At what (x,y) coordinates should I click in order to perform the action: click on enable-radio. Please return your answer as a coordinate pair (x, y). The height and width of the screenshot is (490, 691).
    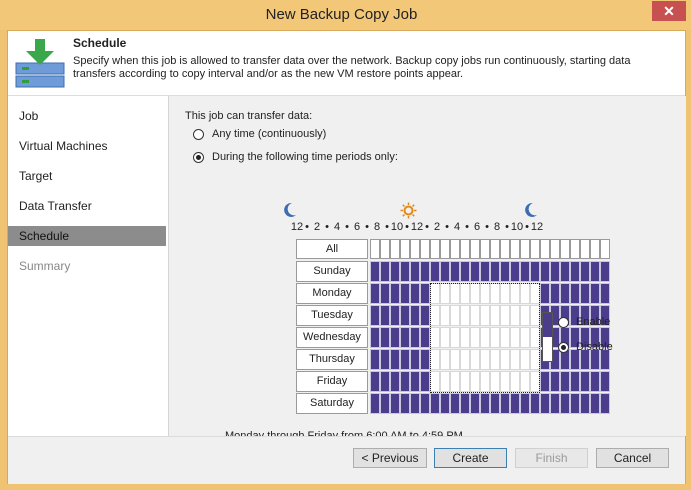
    Looking at the image, I should click on (563, 322).